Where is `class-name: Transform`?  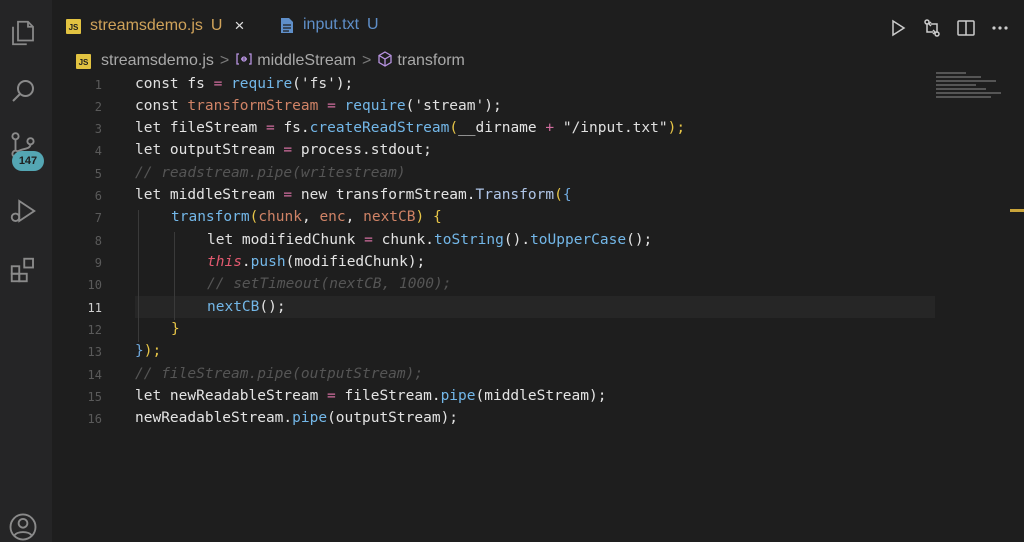
class-name: Transform is located at coordinates (515, 195).